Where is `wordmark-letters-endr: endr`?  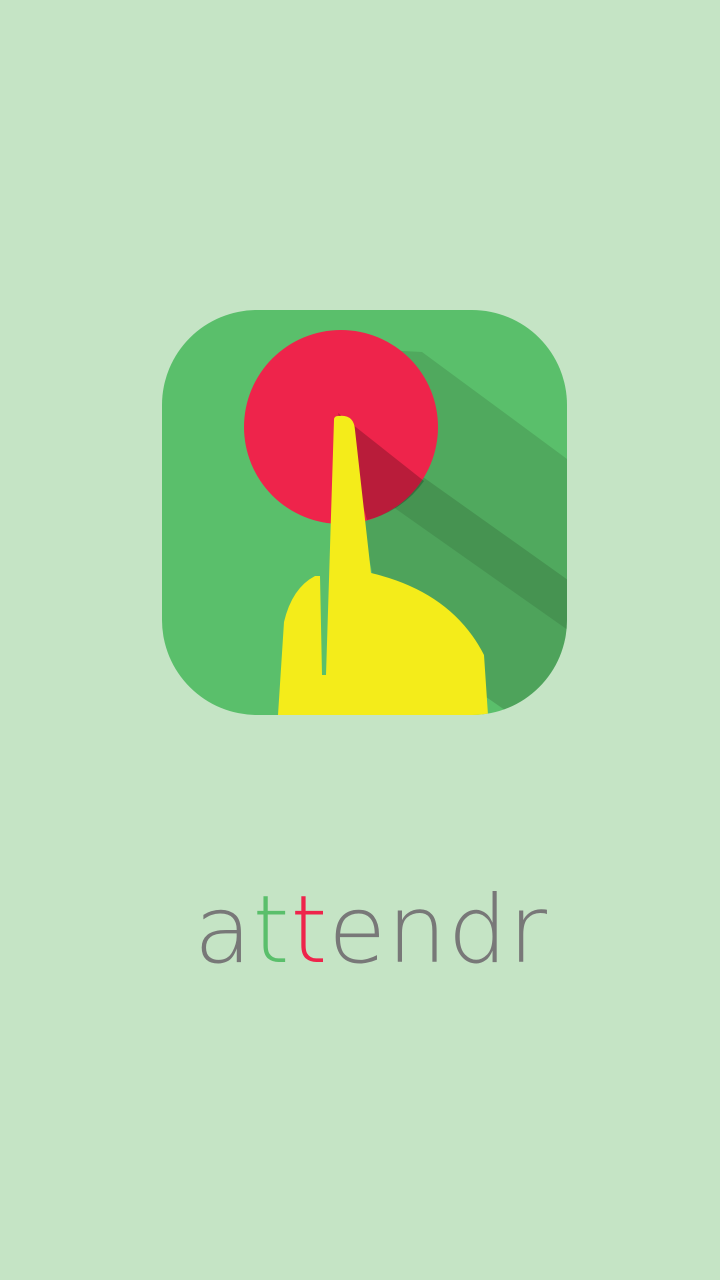 wordmark-letters-endr: endr is located at coordinates (438, 930).